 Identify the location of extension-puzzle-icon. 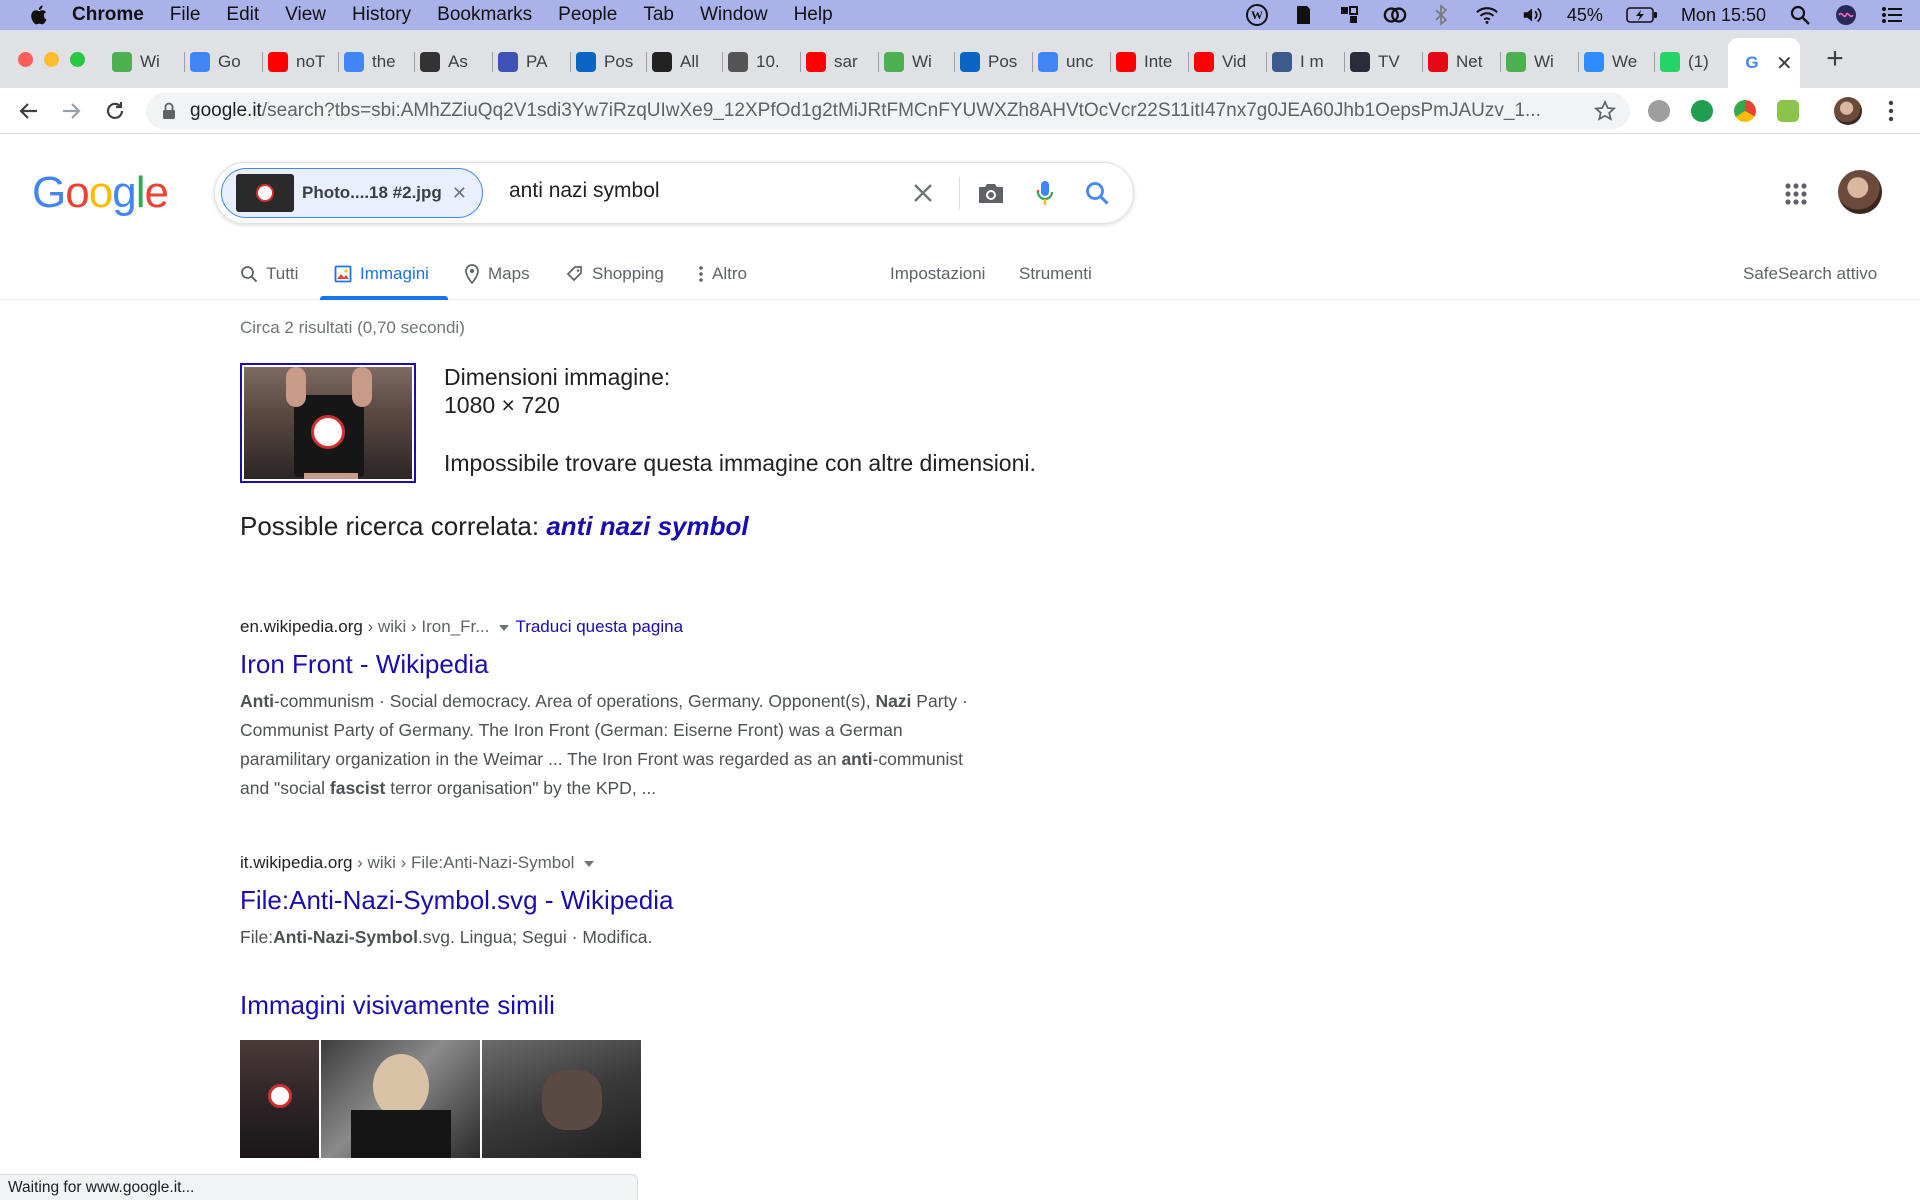
(1788, 111).